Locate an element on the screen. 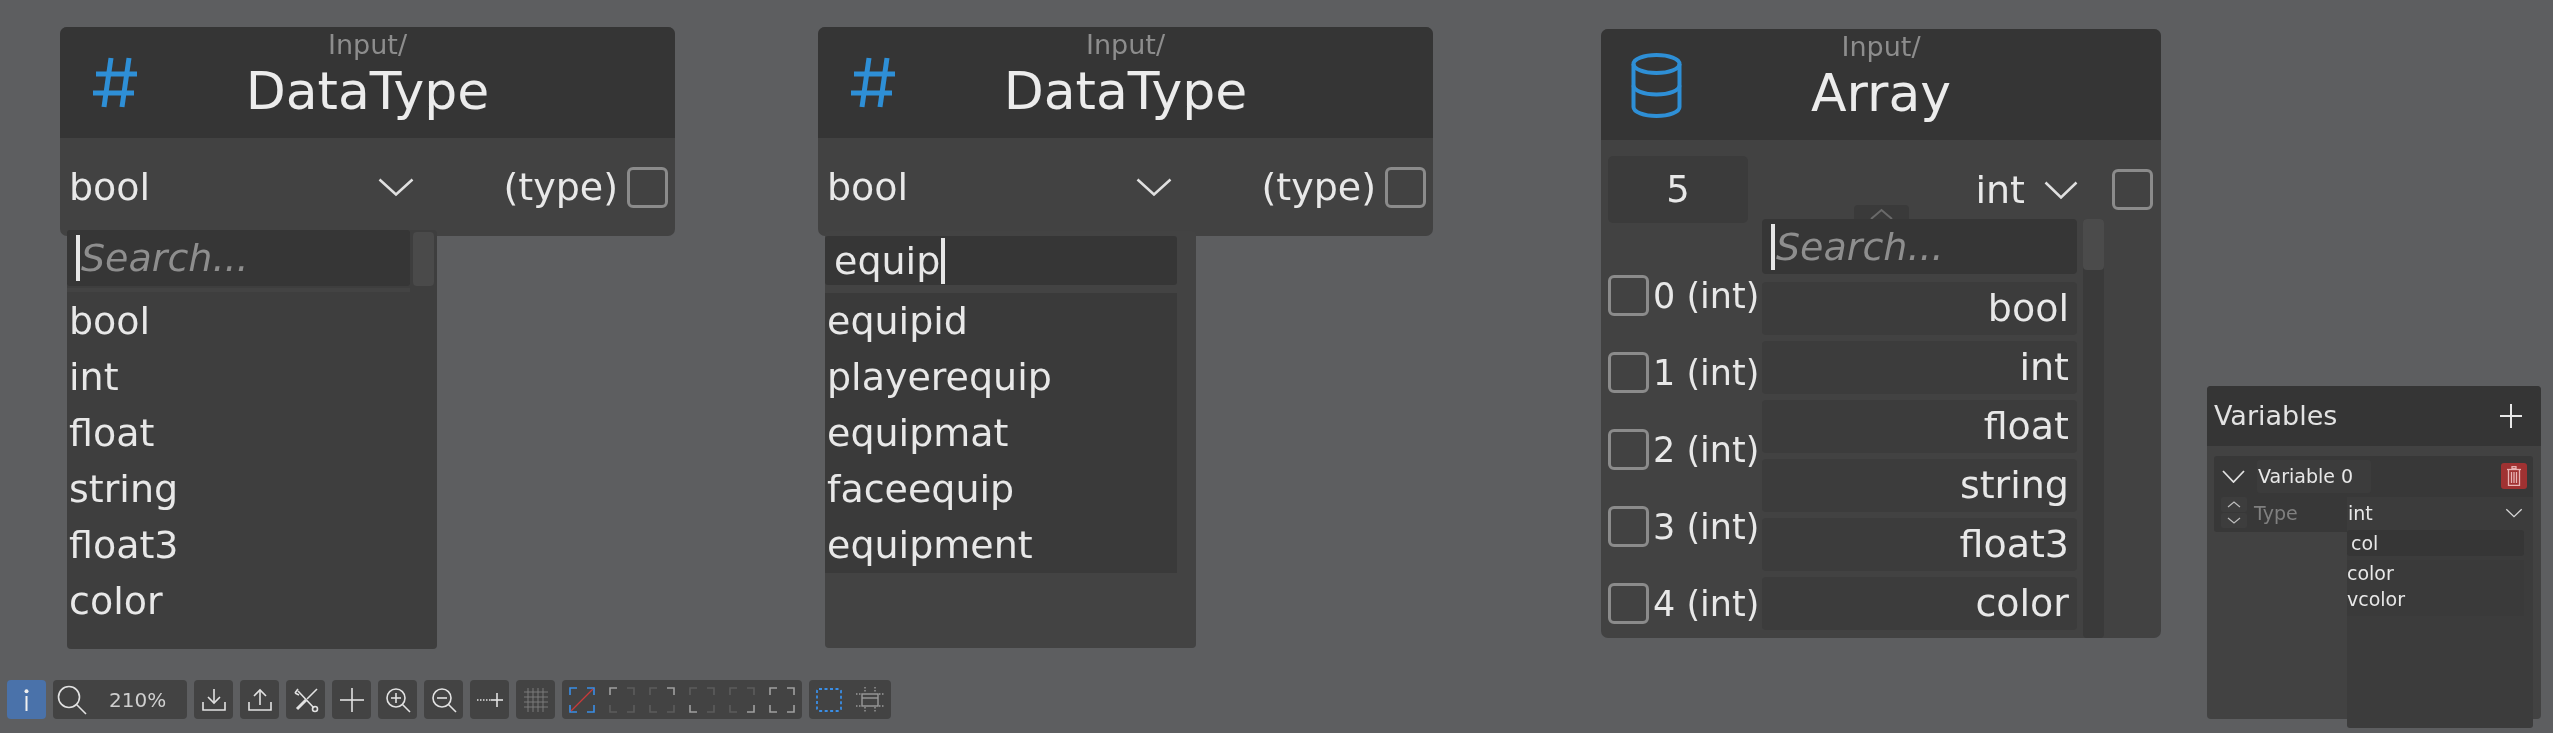 The image size is (2553, 733). zoom-out-button is located at coordinates (443, 699).